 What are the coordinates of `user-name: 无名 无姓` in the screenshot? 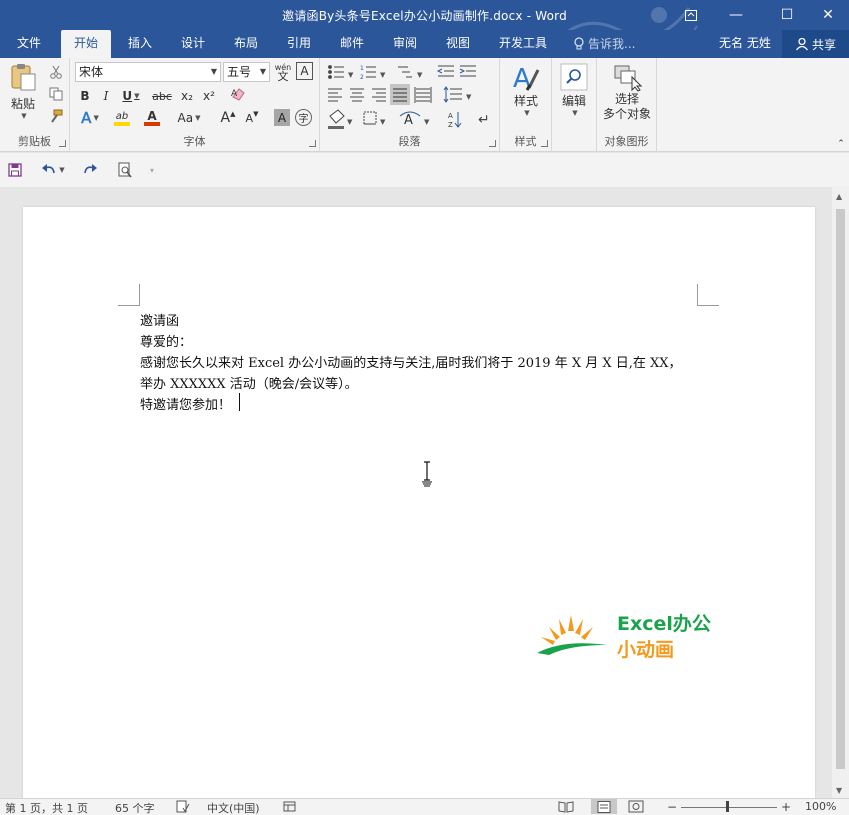 It's located at (745, 44).